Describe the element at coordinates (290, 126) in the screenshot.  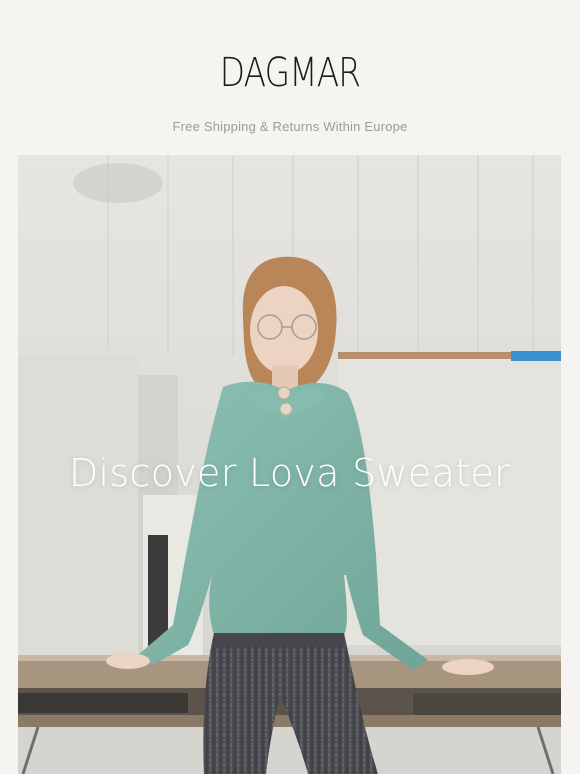
I see `shipping-banner-text: Free Shipping & Returns Within Europe` at that location.